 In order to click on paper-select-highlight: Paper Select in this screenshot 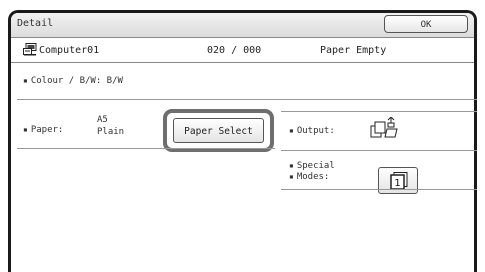, I will do `click(218, 130)`.